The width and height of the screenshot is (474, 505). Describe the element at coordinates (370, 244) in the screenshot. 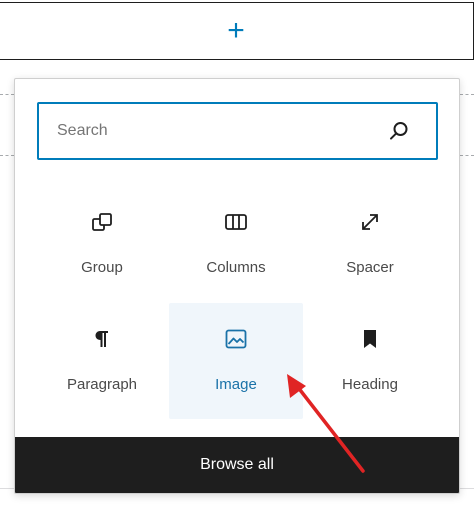

I see `block-item-spacer: Spacer` at that location.